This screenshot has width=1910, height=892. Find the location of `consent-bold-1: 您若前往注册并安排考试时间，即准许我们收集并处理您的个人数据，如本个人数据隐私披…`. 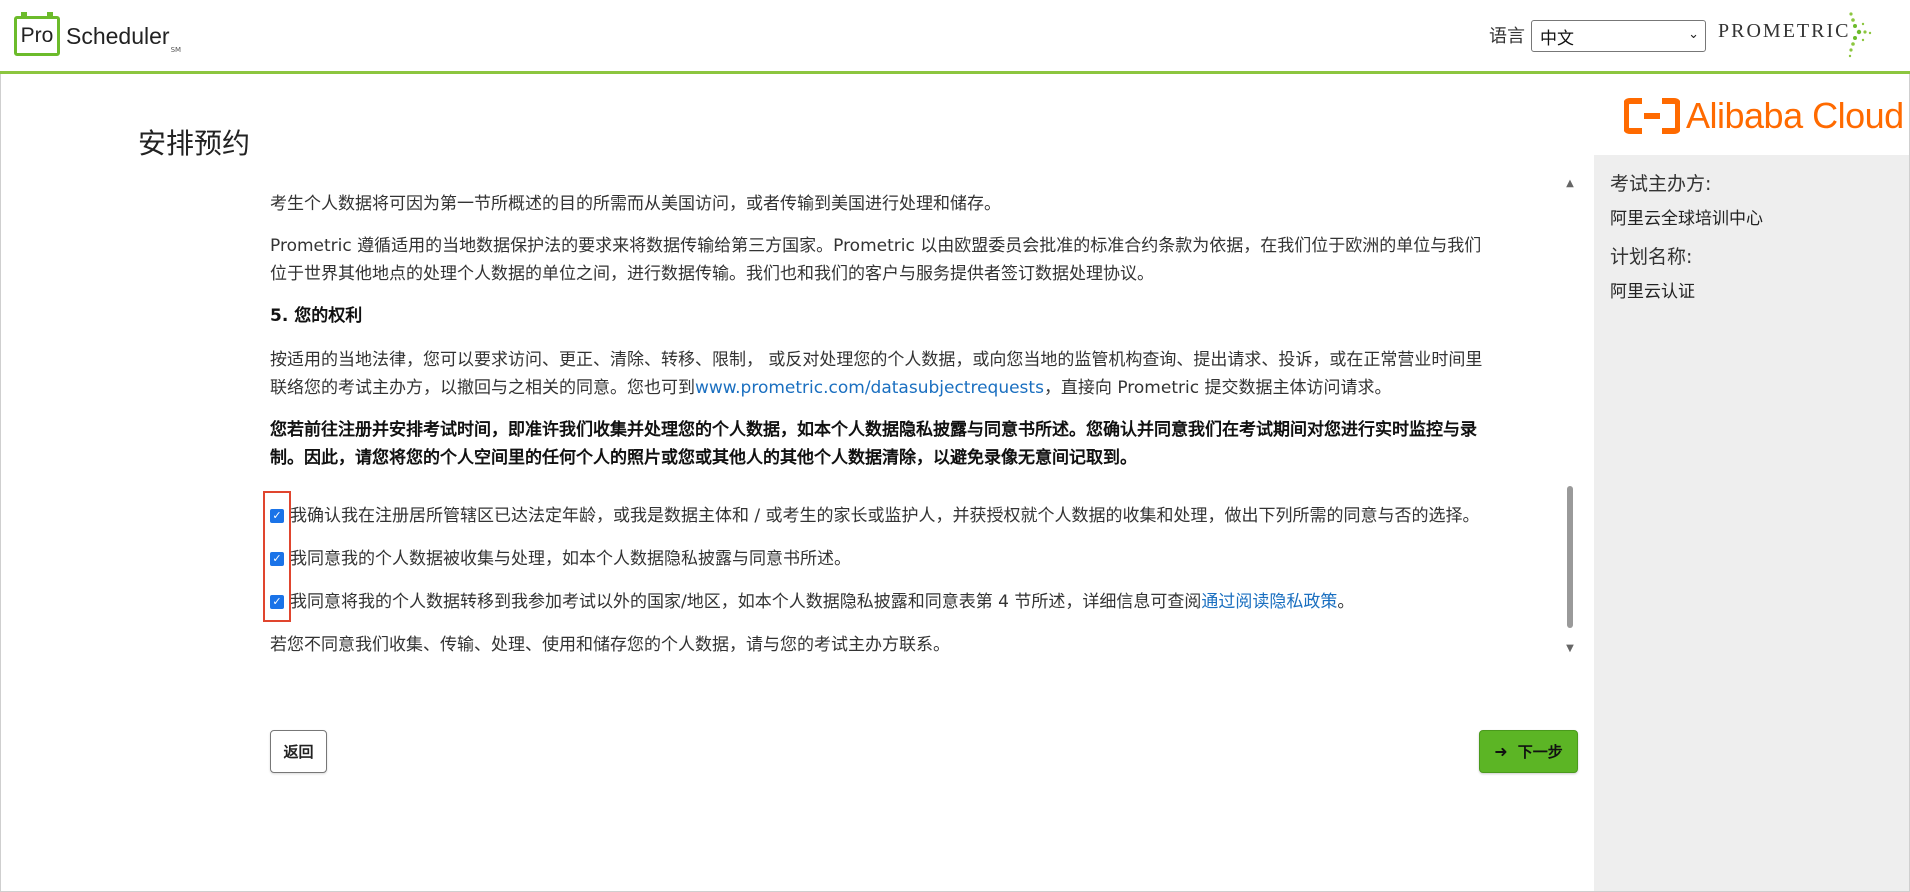

consent-bold-1: 您若前往注册并安排考试时间，即准许我们收集并处理您的个人数据，如本个人数据隐私披… is located at coordinates (873, 430).